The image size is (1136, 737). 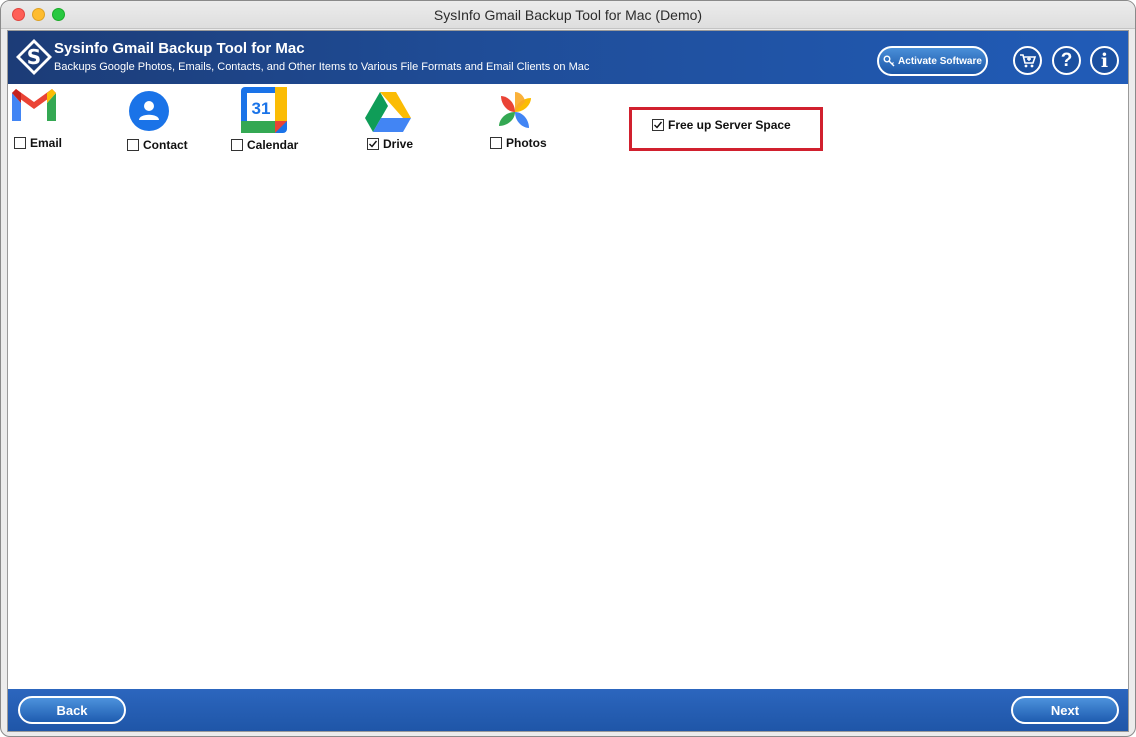 What do you see at coordinates (1027, 60) in the screenshot?
I see `cart-icon` at bounding box center [1027, 60].